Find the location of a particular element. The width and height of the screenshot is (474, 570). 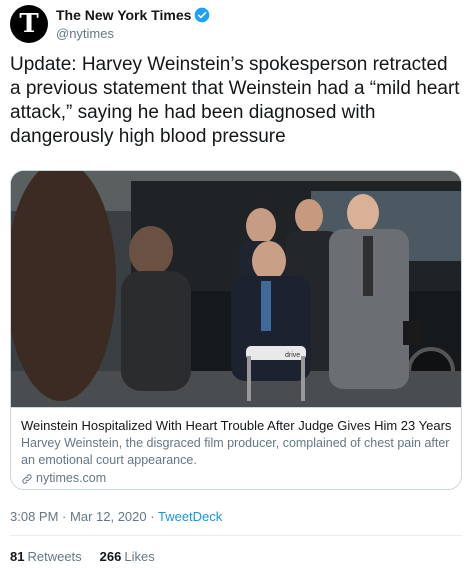

avatar-logo: T is located at coordinates (29, 24).